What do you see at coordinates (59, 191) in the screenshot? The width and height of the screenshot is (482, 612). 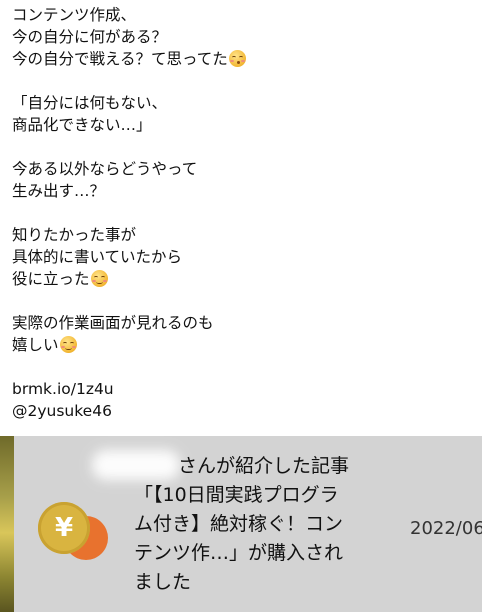 I see `post-line: 生み出す…？` at bounding box center [59, 191].